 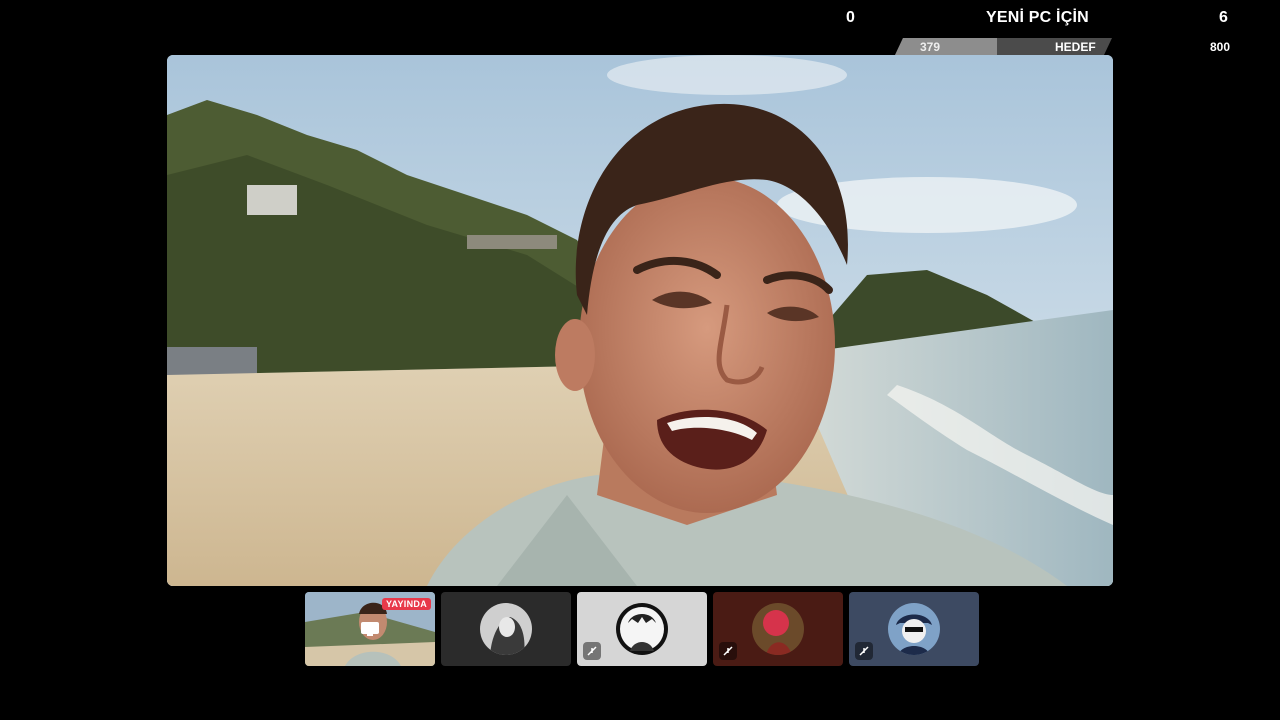 I want to click on goal-current-value: 379, so click(x=930, y=47).